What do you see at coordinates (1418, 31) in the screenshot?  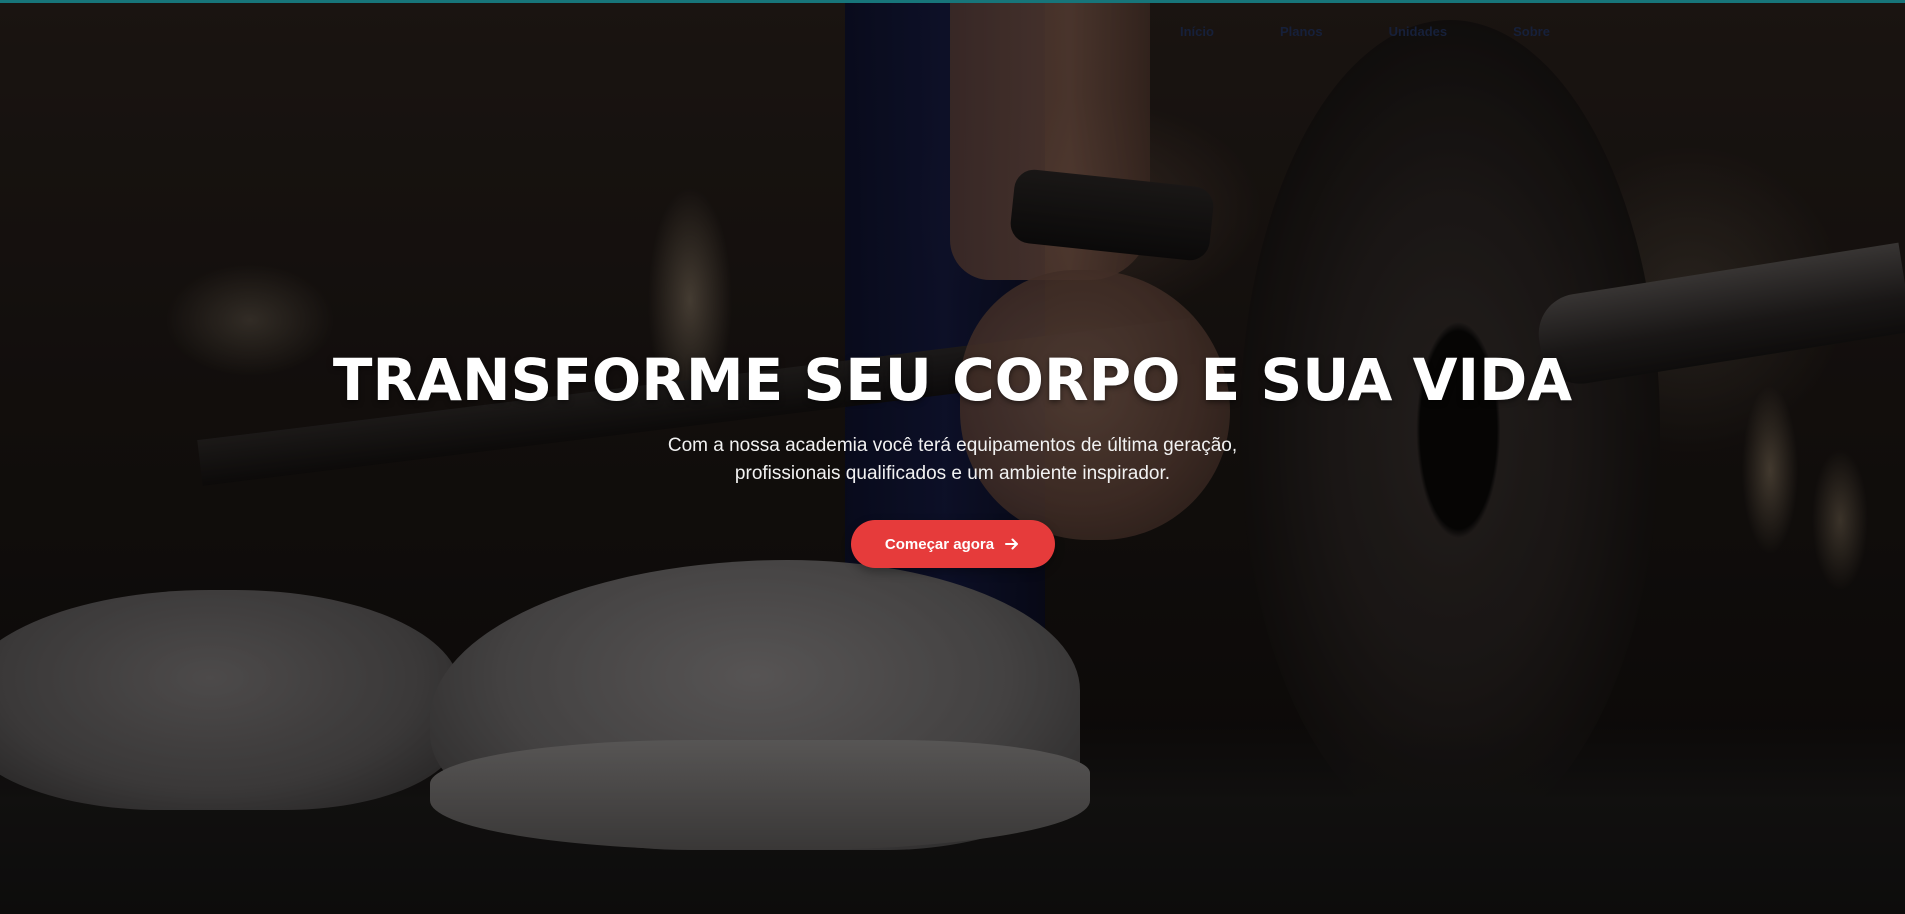 I see `nav-link-unidades: Unidades` at bounding box center [1418, 31].